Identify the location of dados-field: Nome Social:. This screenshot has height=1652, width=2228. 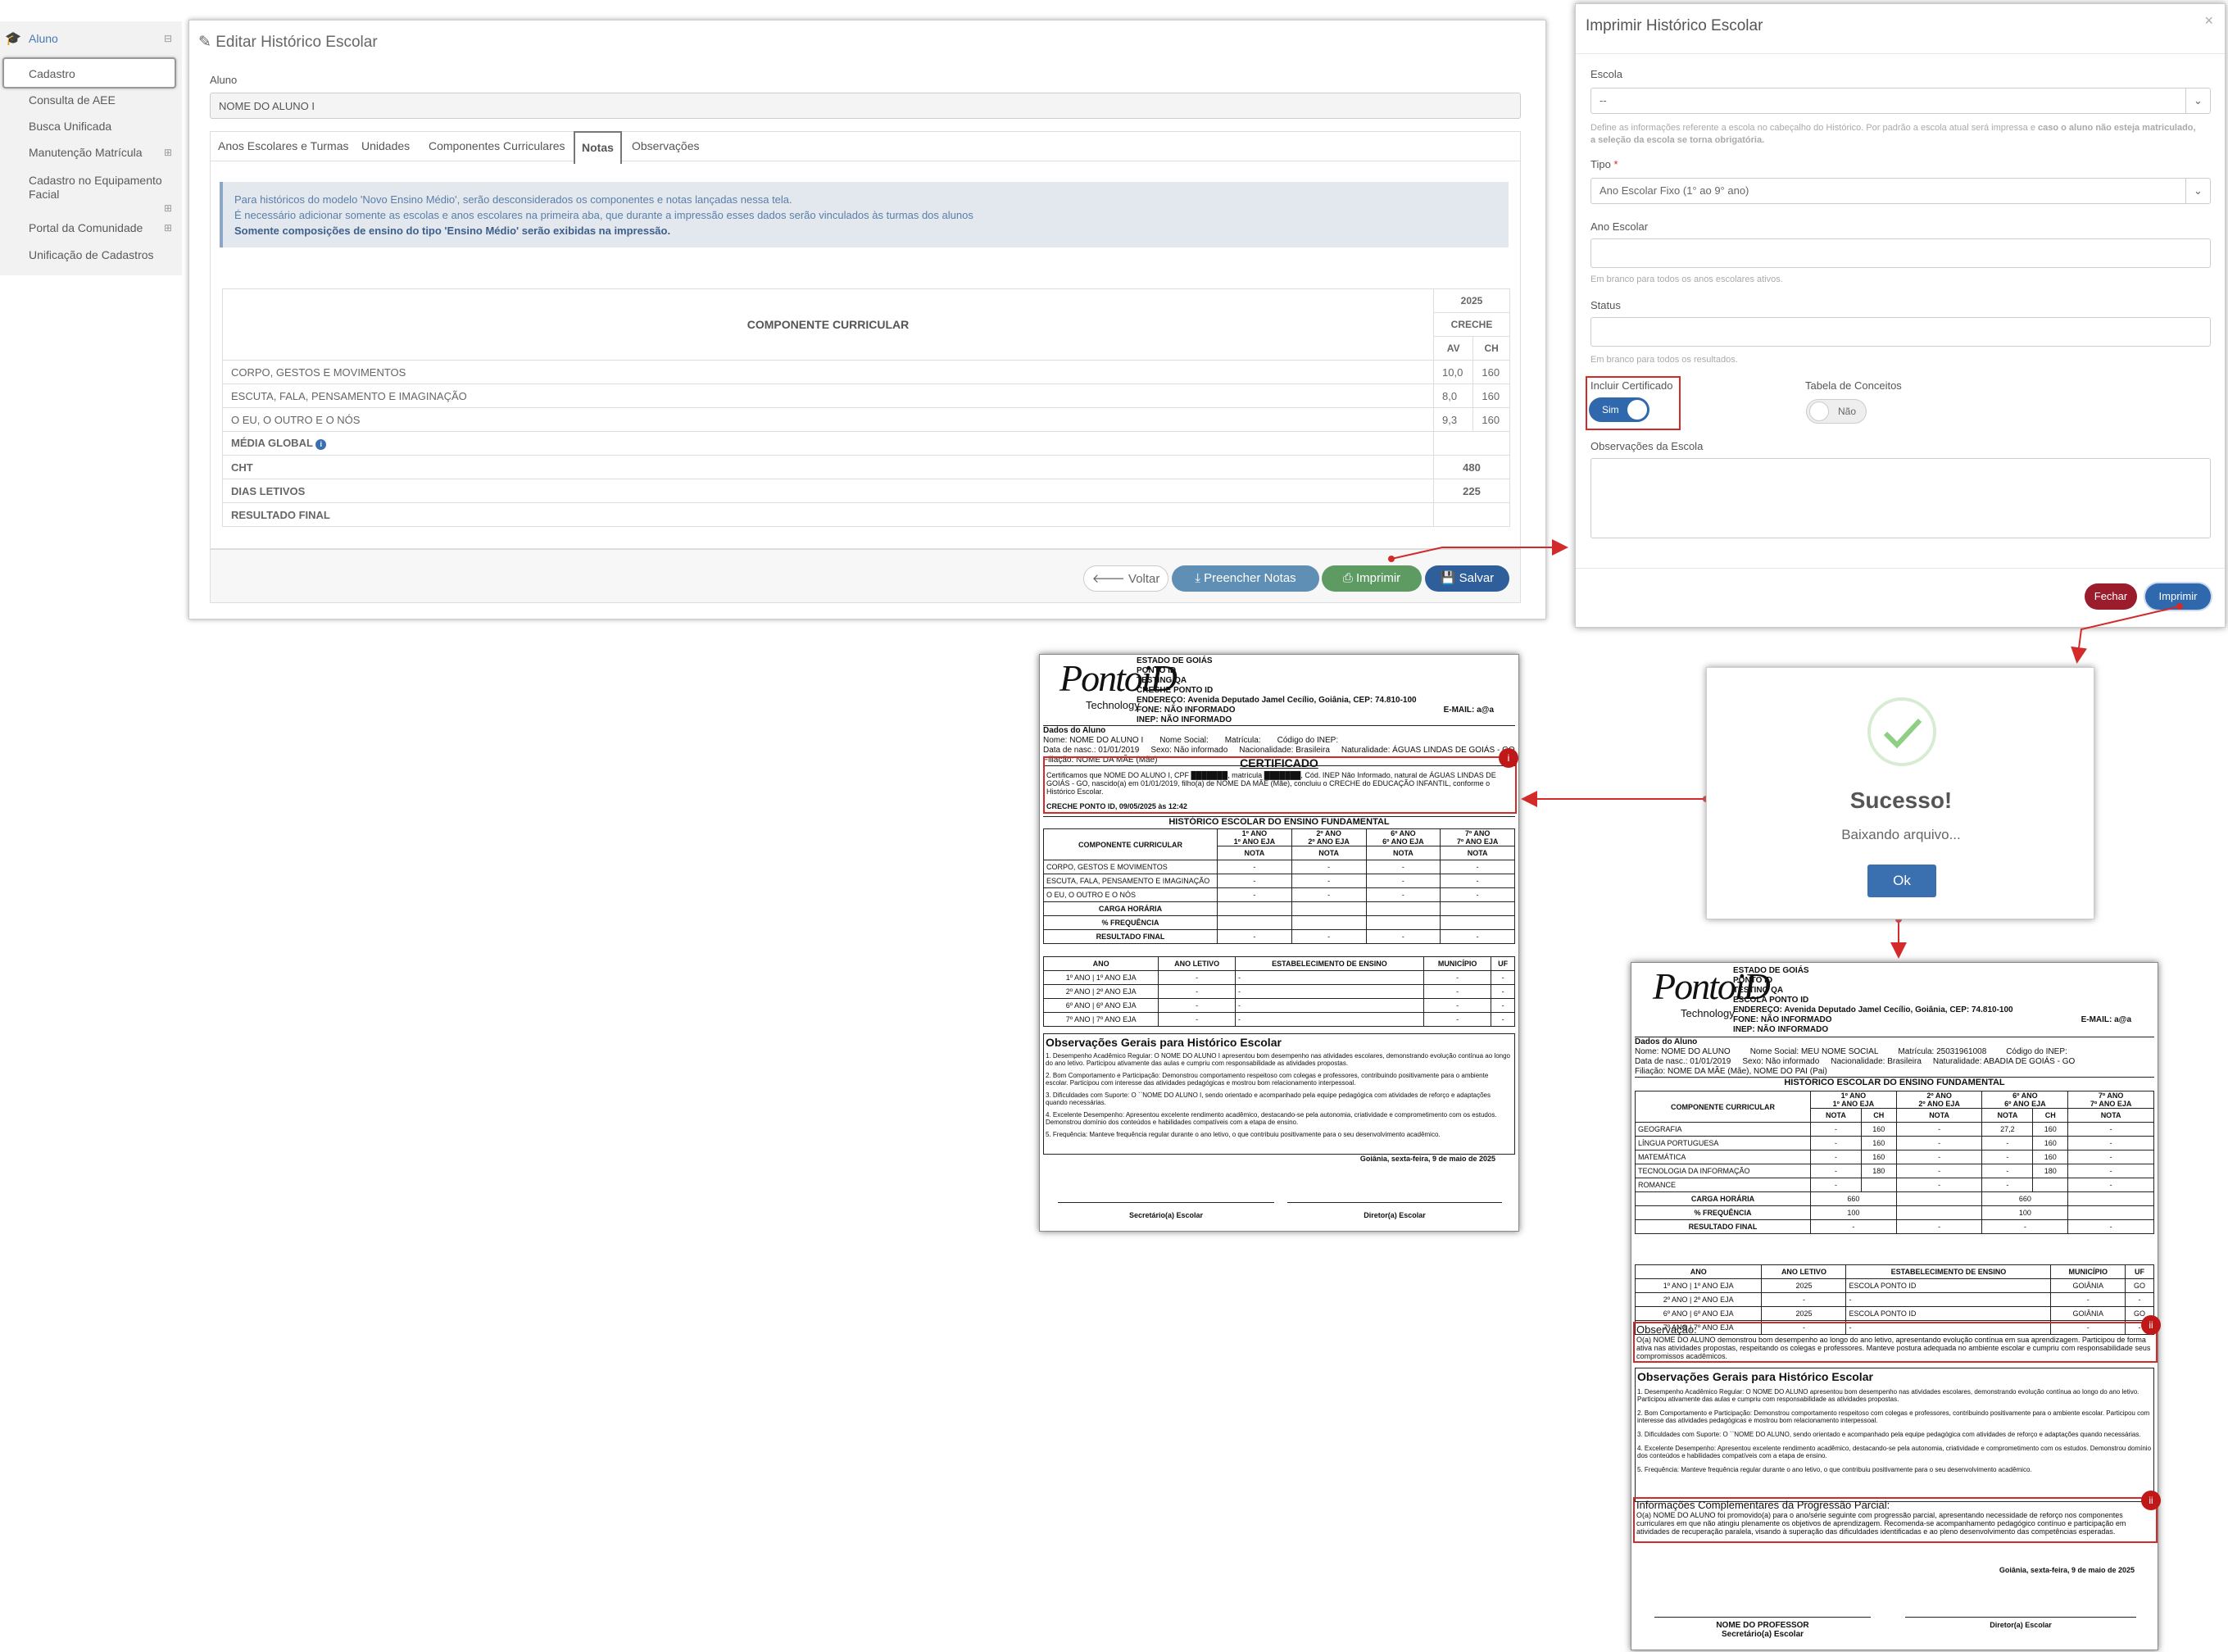
(1184, 740).